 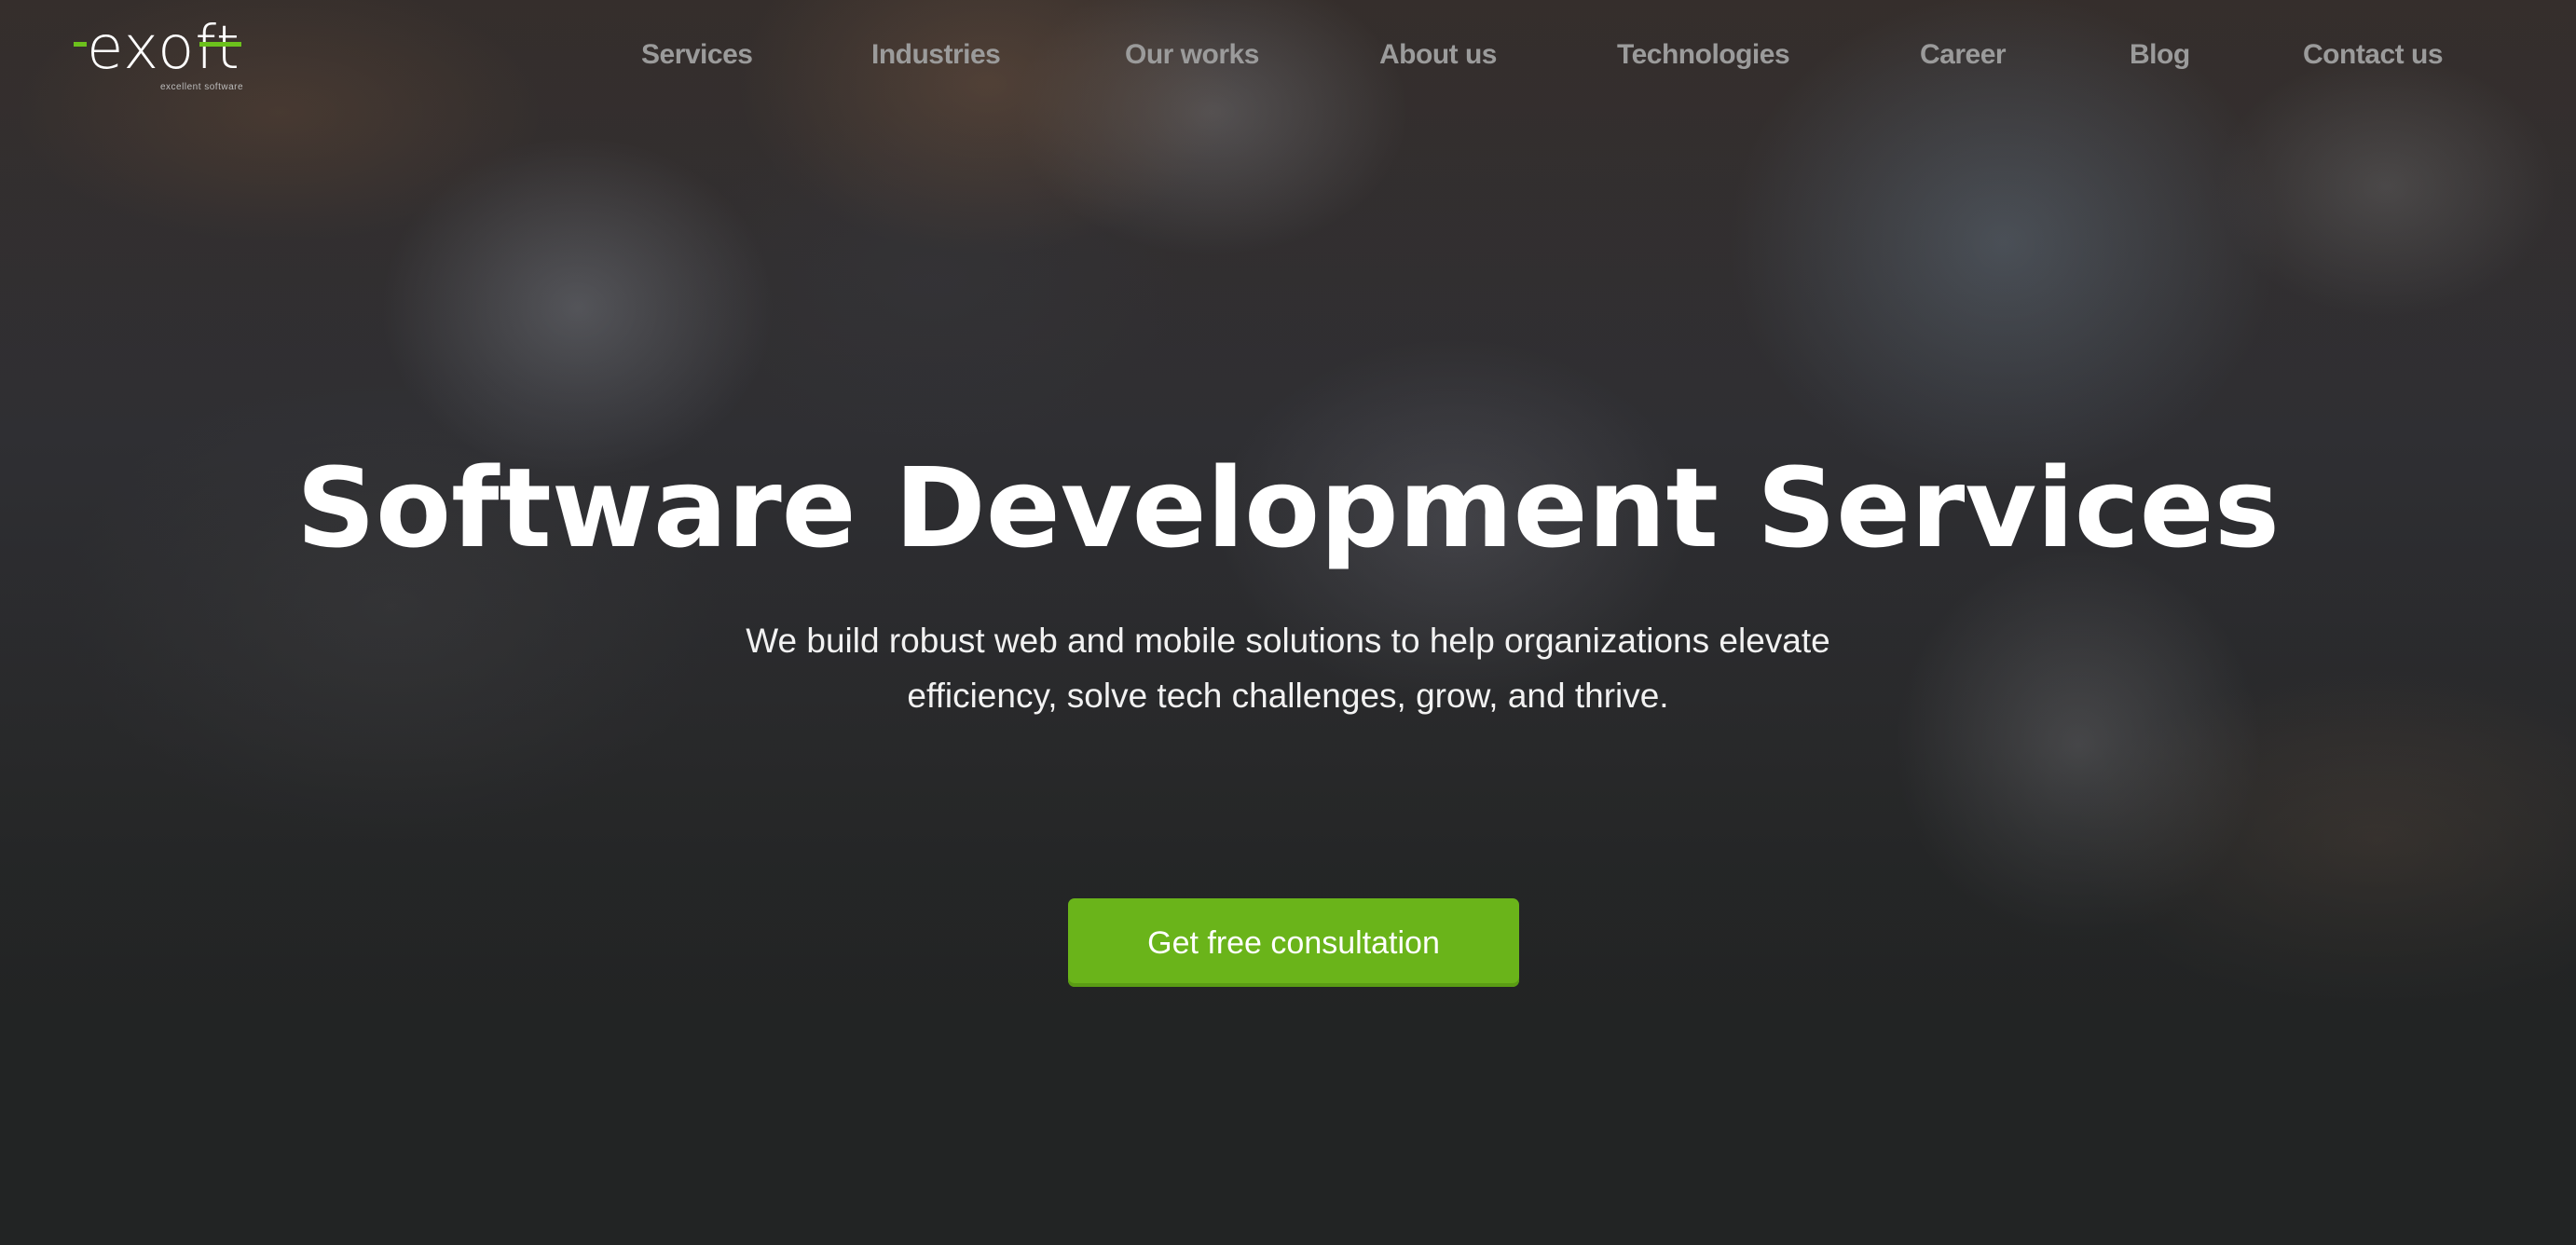 What do you see at coordinates (1703, 54) in the screenshot?
I see `nav-item-technologies: Technologies` at bounding box center [1703, 54].